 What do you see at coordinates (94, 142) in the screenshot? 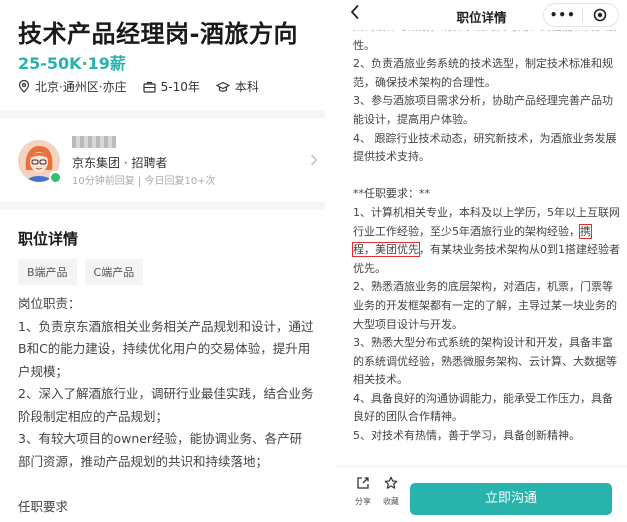
I see `recruiter-name-blurred` at bounding box center [94, 142].